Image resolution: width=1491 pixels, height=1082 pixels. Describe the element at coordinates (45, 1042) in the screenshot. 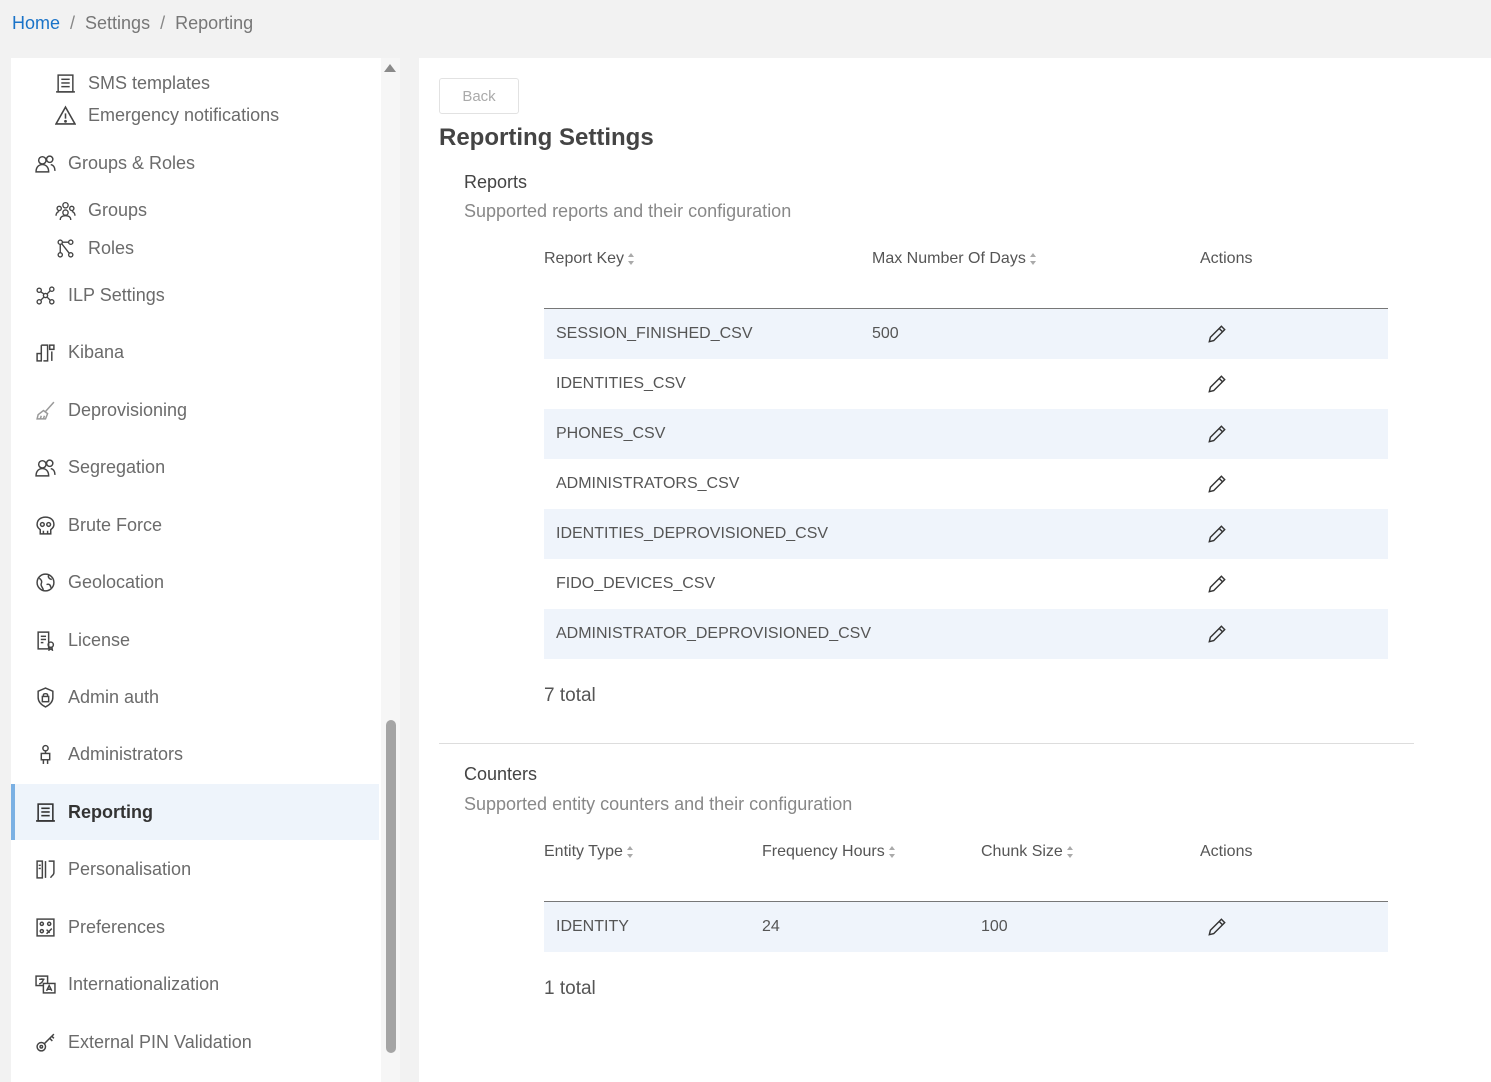

I see `key-icon` at that location.